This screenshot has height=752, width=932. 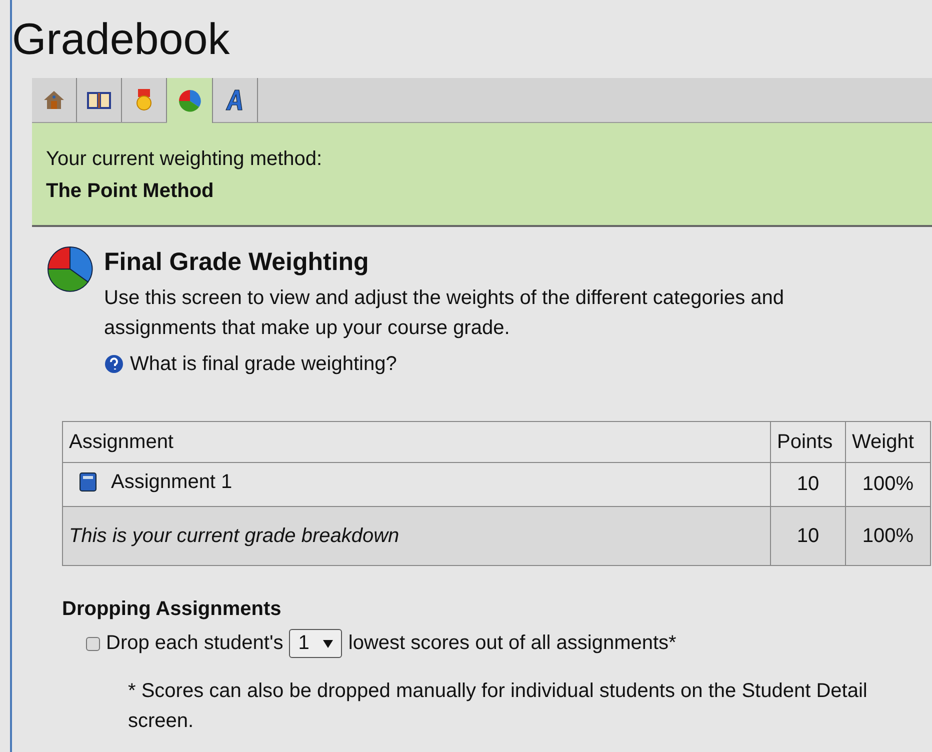 I want to click on count-dropdown: 1, so click(x=315, y=643).